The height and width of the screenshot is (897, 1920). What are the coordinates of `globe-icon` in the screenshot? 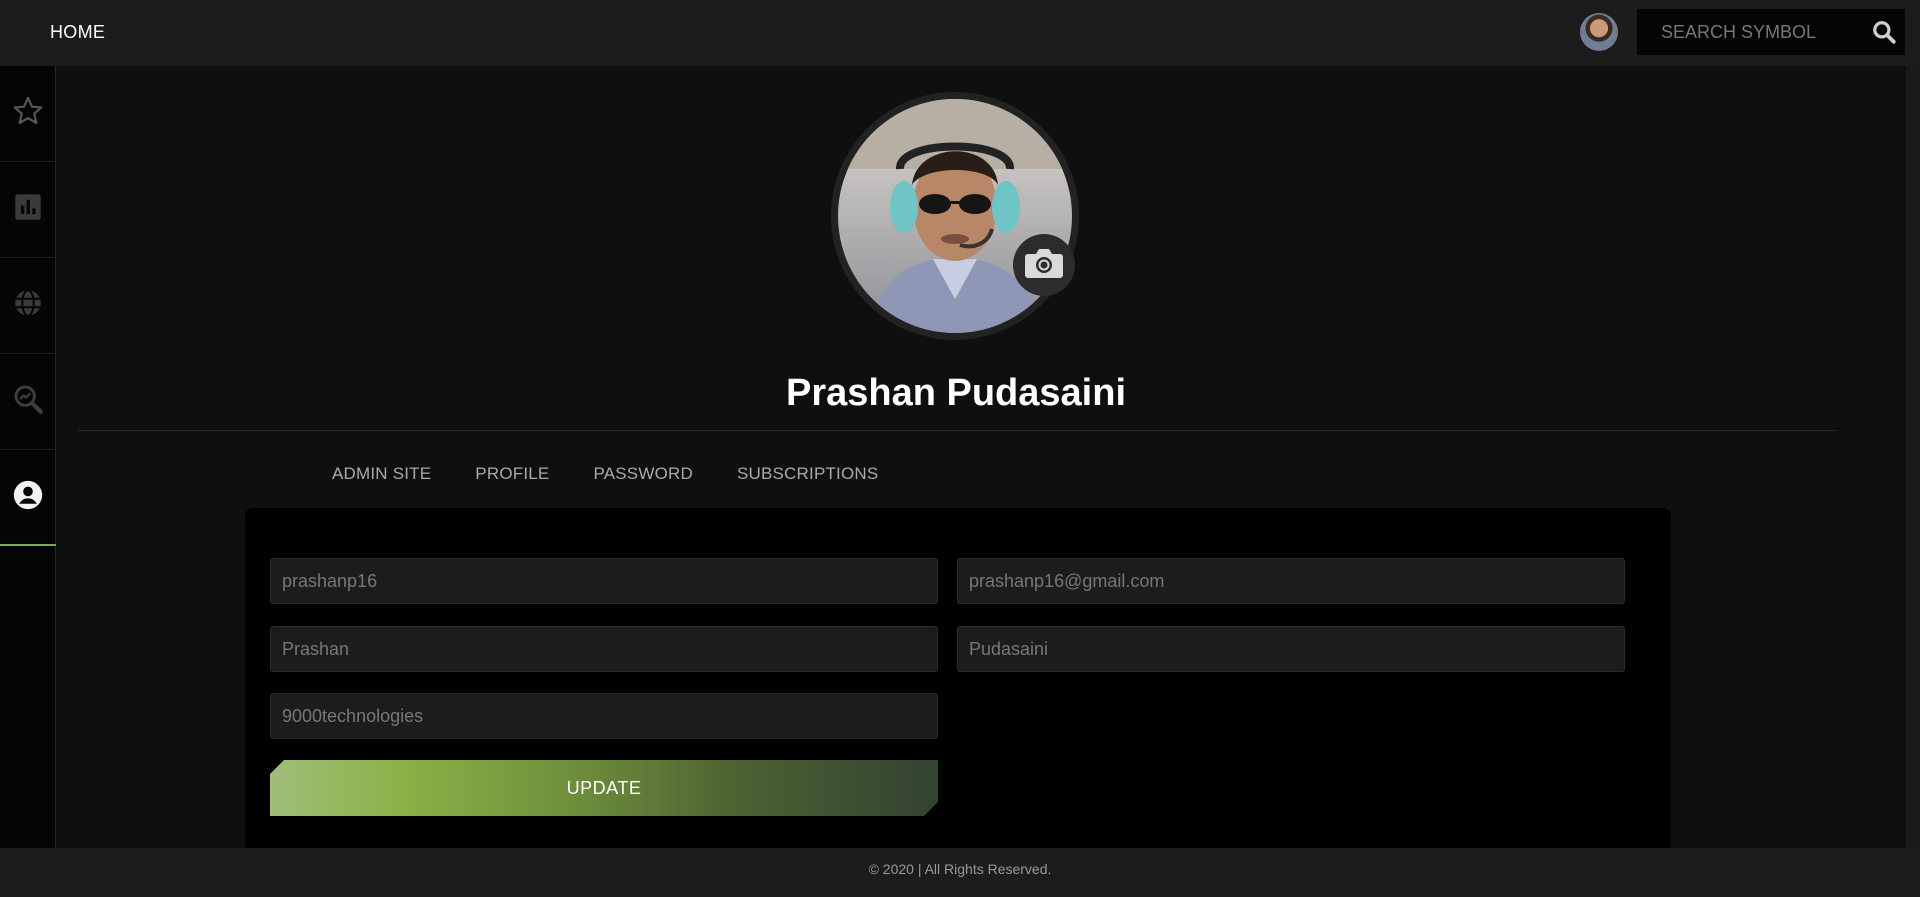 It's located at (28, 305).